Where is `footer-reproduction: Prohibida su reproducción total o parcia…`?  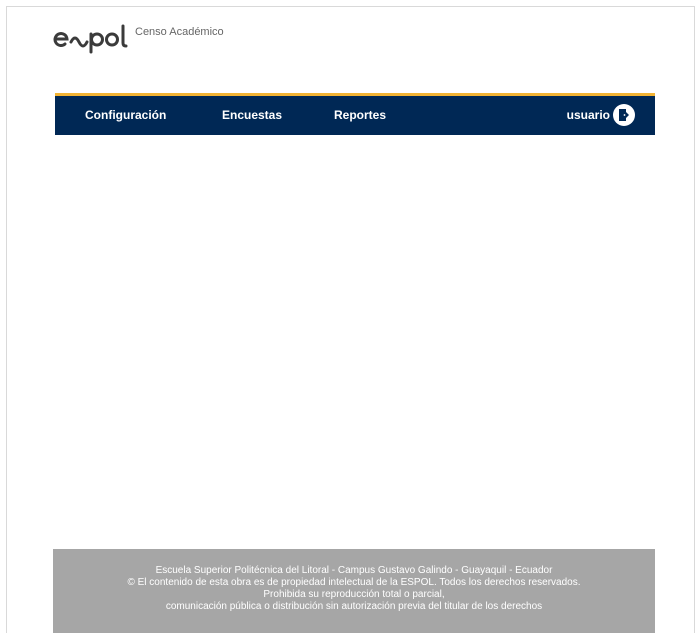 footer-reproduction: Prohibida su reproducción total o parcia… is located at coordinates (354, 594).